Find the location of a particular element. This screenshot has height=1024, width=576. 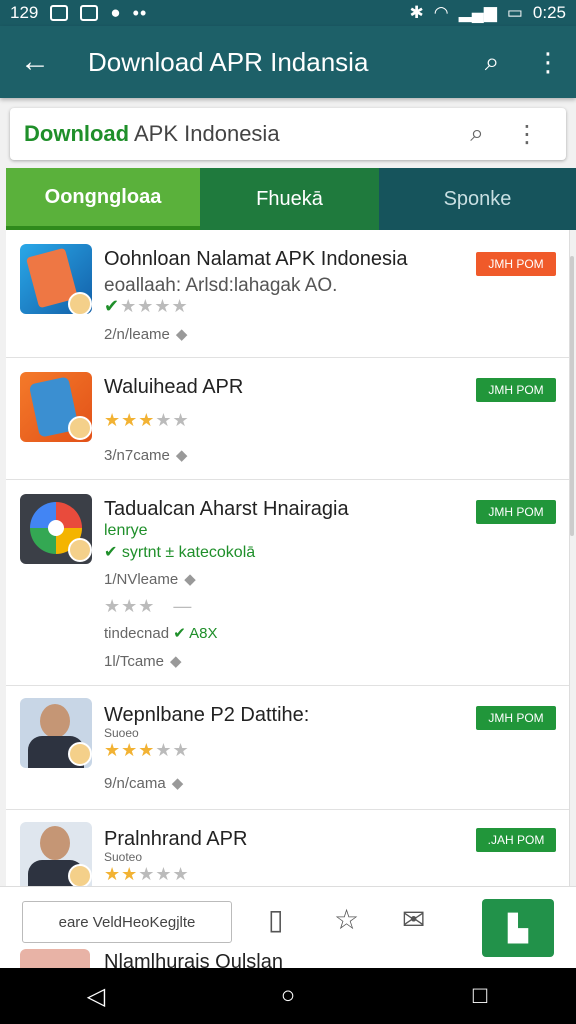

search-bar: Download APK Indonesia ⌕ ⋮ is located at coordinates (288, 134).